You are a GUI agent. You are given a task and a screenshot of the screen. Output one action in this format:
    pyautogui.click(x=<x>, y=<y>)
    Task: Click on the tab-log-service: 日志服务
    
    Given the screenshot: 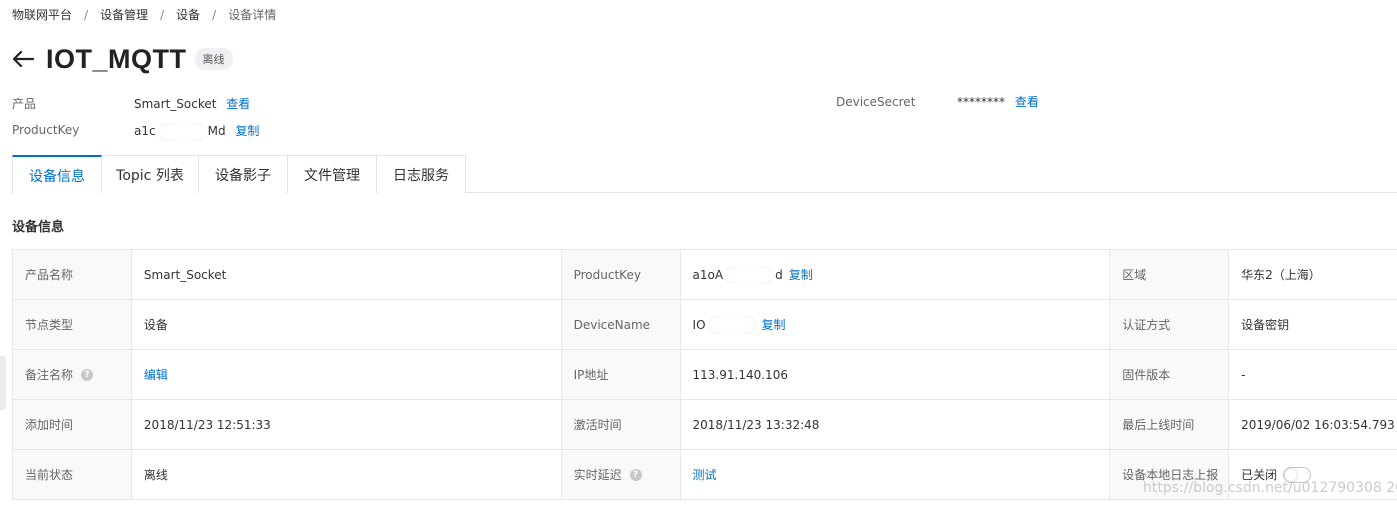 What is the action you would take?
    pyautogui.click(x=421, y=174)
    